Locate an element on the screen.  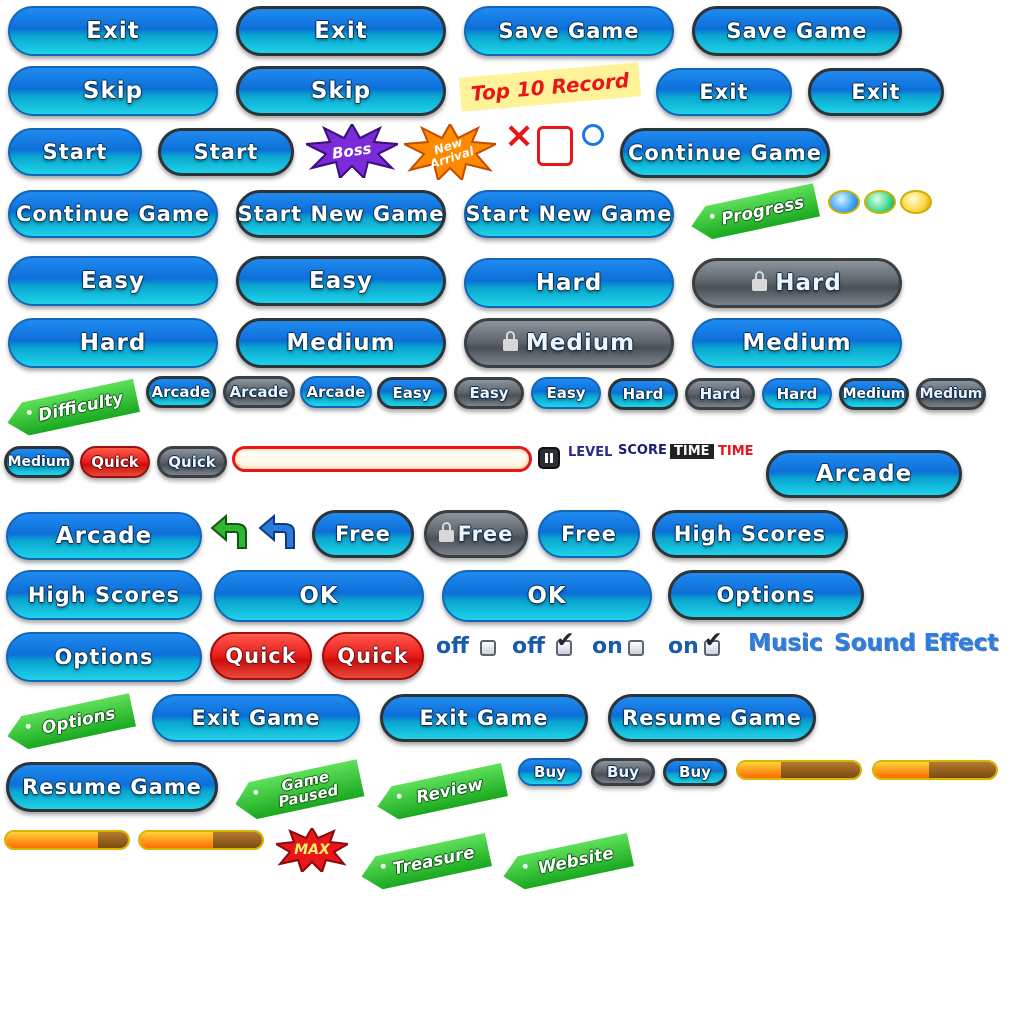
exit-game-button-hover: Exit Game is located at coordinates (484, 718).